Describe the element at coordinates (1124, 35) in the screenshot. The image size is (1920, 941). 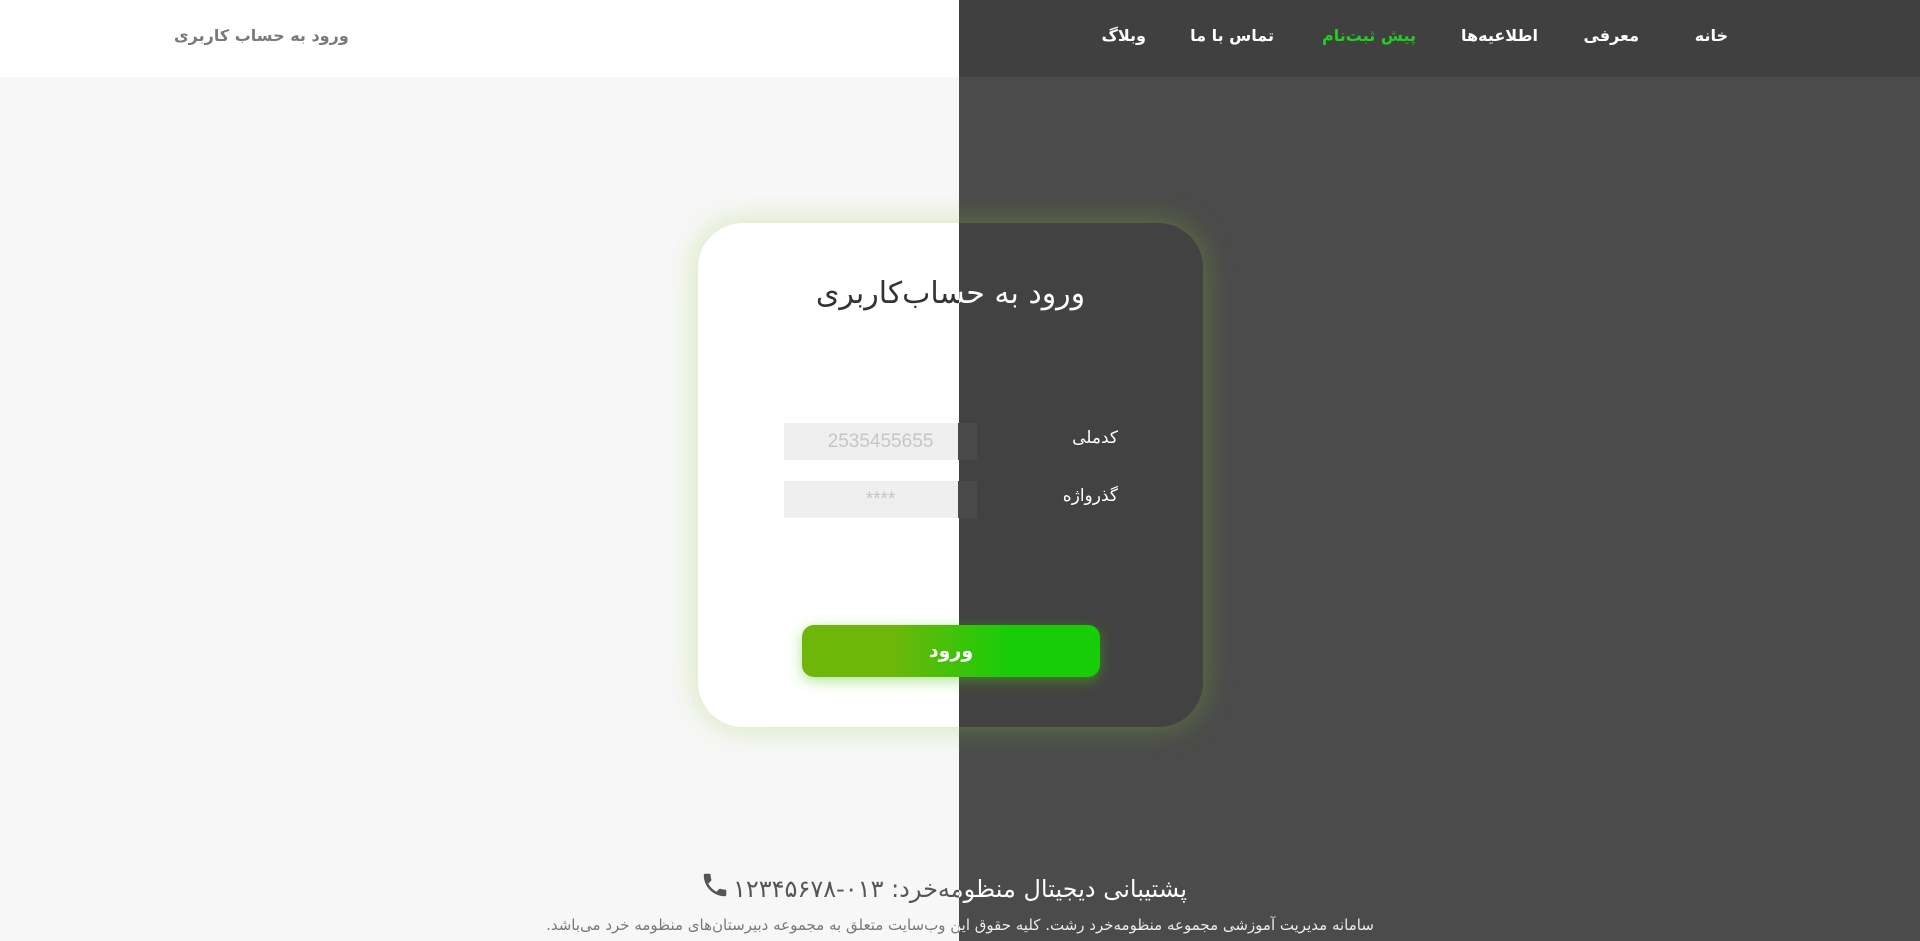
I see `nav-blog: وبلاگ` at that location.